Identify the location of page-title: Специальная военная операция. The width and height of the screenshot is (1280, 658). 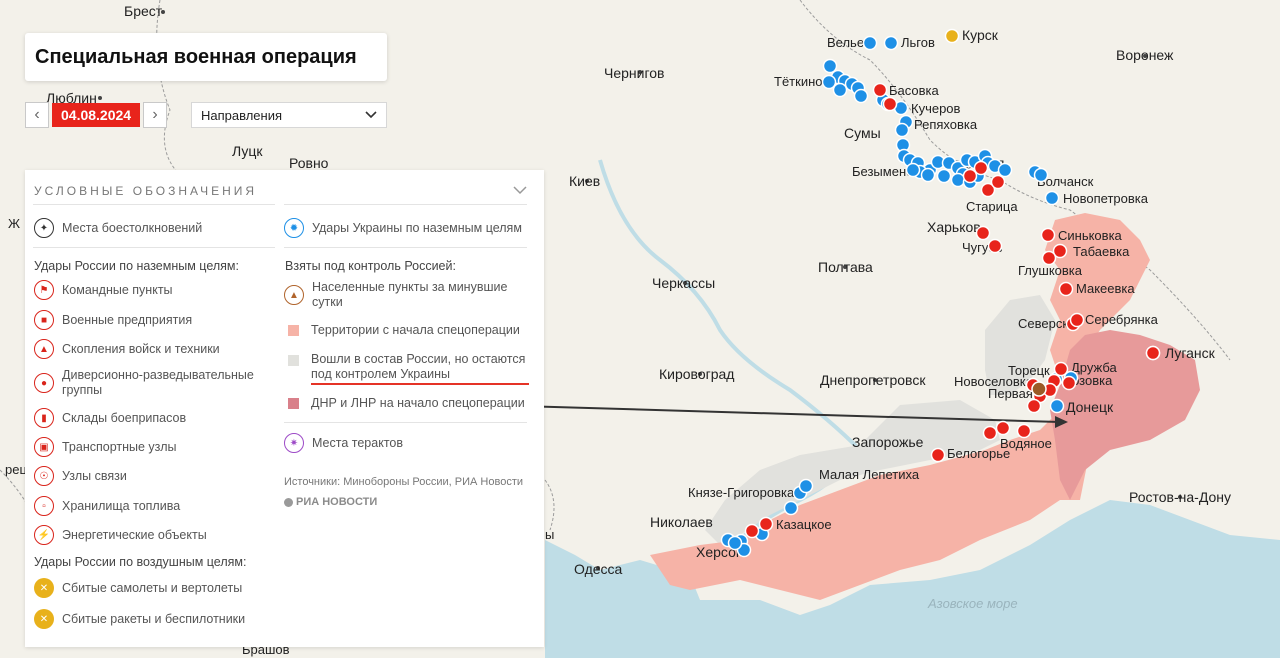
(196, 56).